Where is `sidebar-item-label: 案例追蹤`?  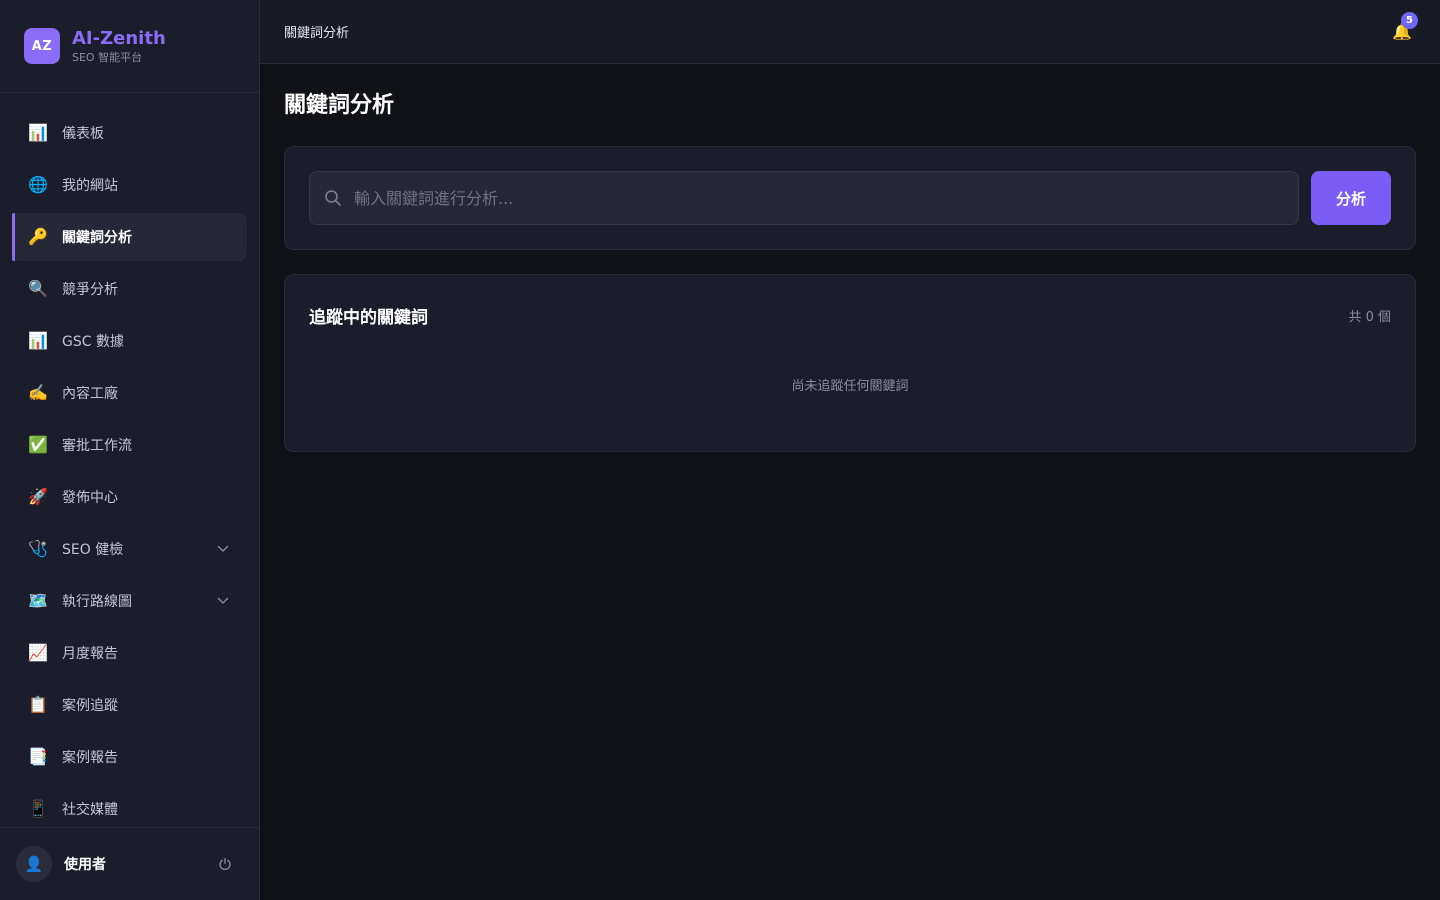 sidebar-item-label: 案例追蹤 is located at coordinates (90, 706).